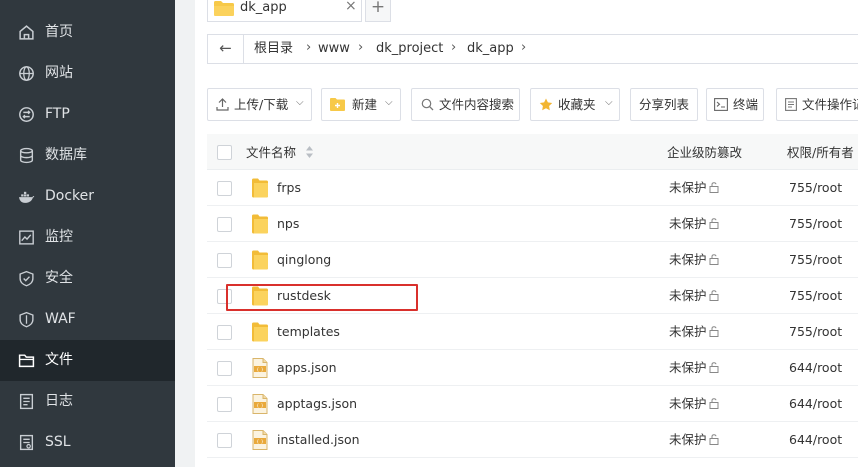  What do you see at coordinates (26, 319) in the screenshot?
I see `waf-shield-icon` at bounding box center [26, 319].